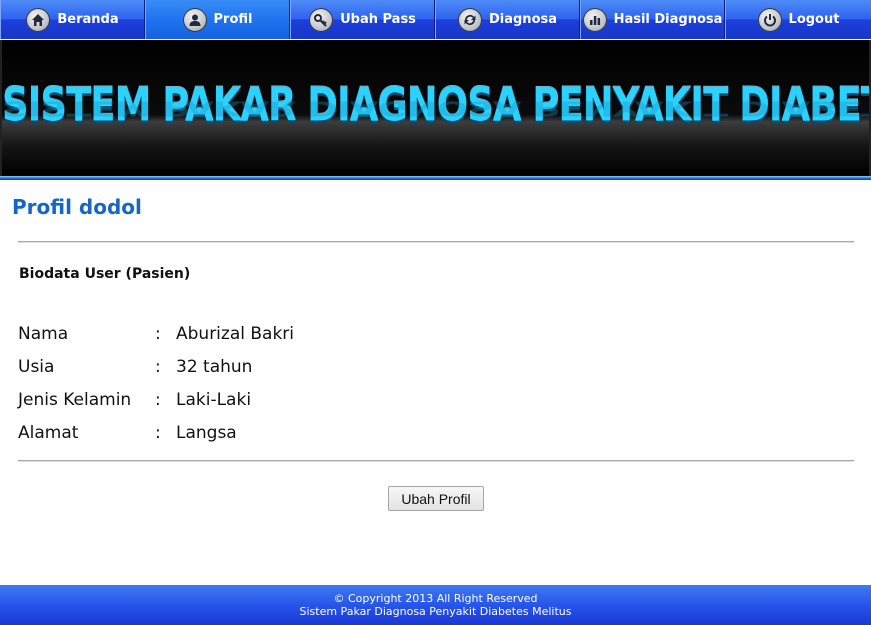 The width and height of the screenshot is (871, 625). Describe the element at coordinates (75, 399) in the screenshot. I see `biodata-label: Jenis Kelamin` at that location.